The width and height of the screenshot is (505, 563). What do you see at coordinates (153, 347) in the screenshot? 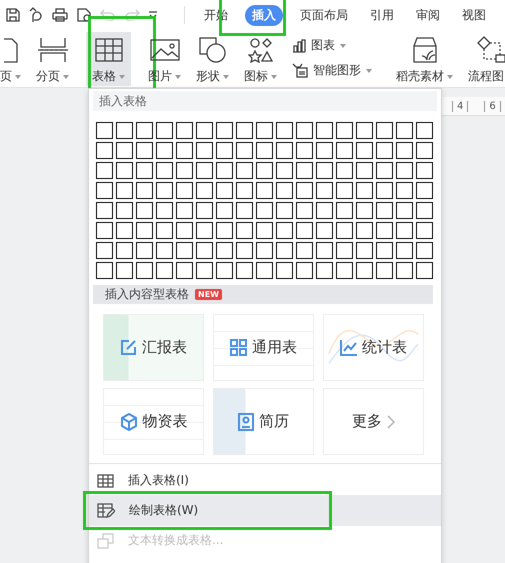
I see `template-card: 汇报表` at bounding box center [153, 347].